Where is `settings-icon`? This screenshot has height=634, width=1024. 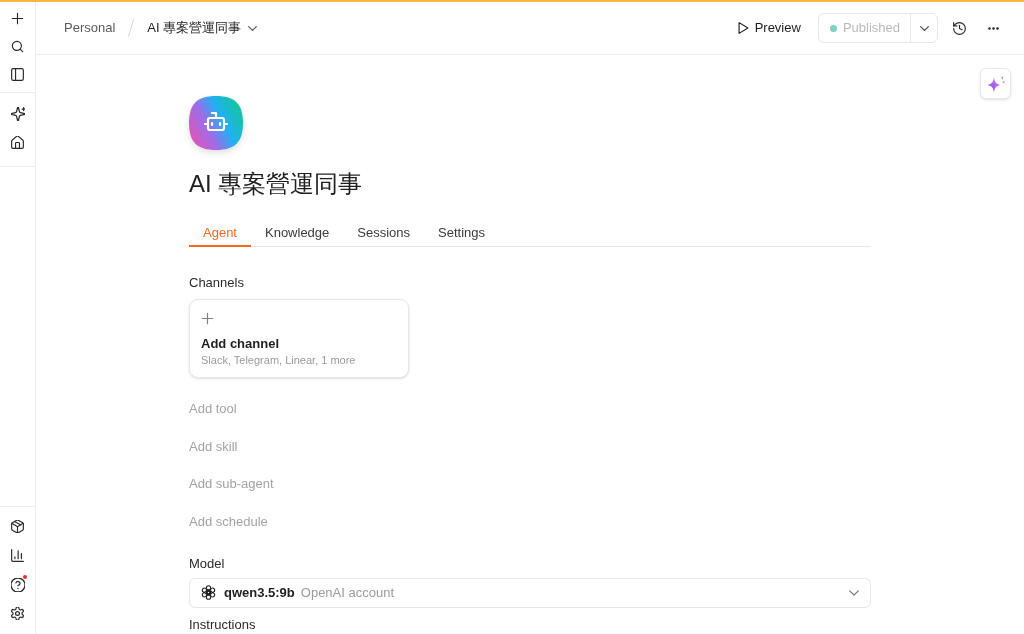 settings-icon is located at coordinates (17, 613).